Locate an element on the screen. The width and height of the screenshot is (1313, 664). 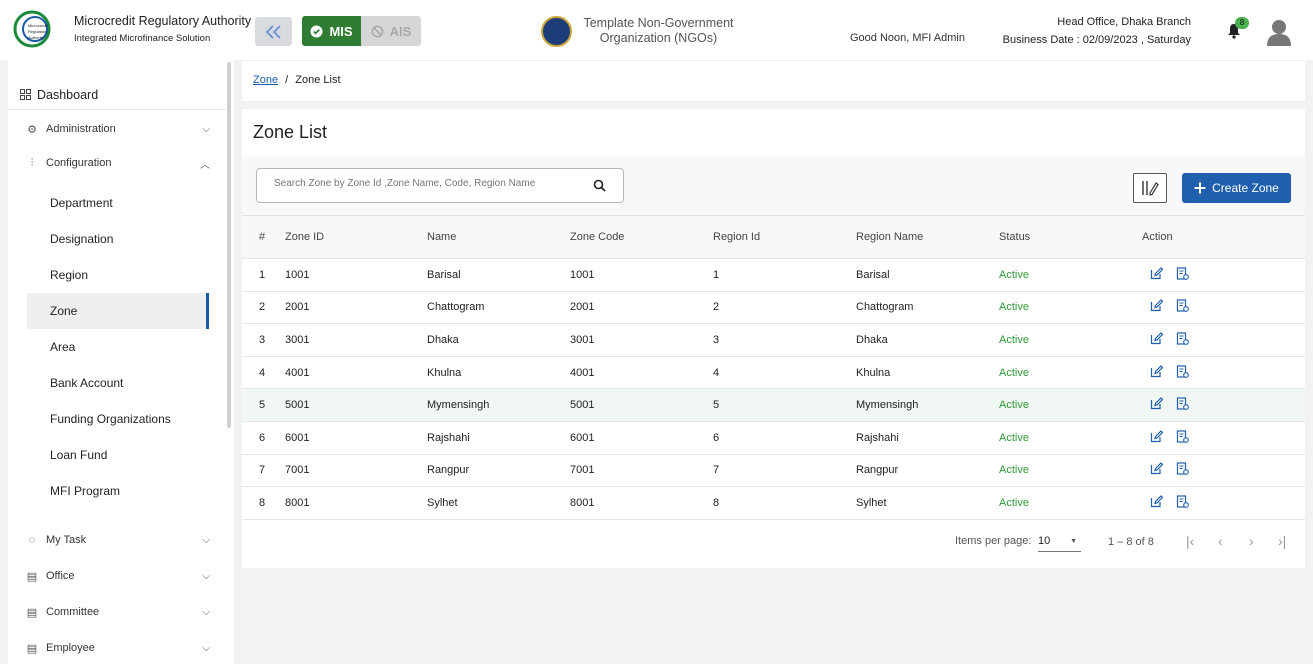
sidebar-subitem-funding-organizations: Funding Organizations is located at coordinates (118, 419).